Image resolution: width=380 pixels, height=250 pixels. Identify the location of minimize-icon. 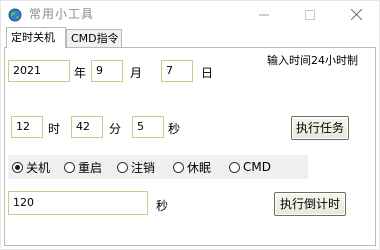
(264, 14).